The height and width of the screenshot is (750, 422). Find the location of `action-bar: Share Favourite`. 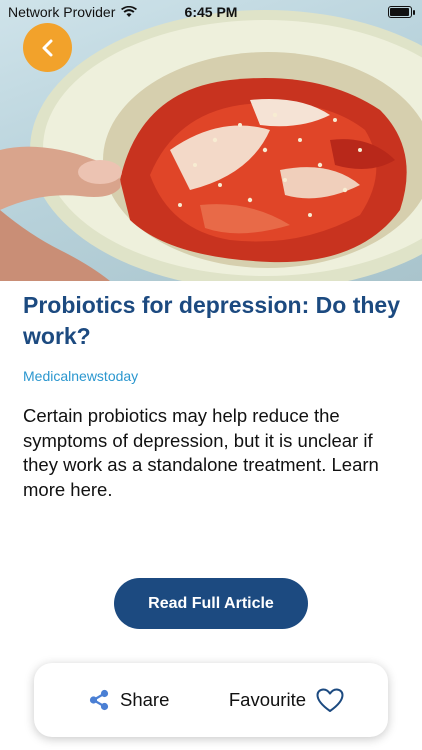

action-bar: Share Favourite is located at coordinates (211, 700).